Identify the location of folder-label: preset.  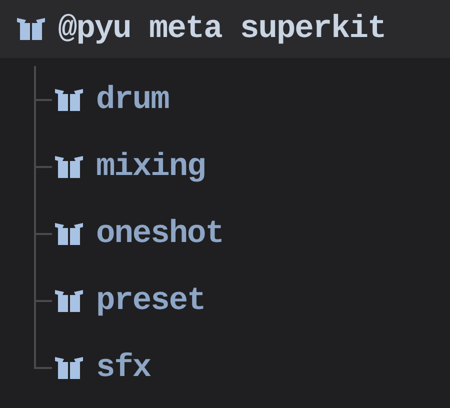
(151, 300).